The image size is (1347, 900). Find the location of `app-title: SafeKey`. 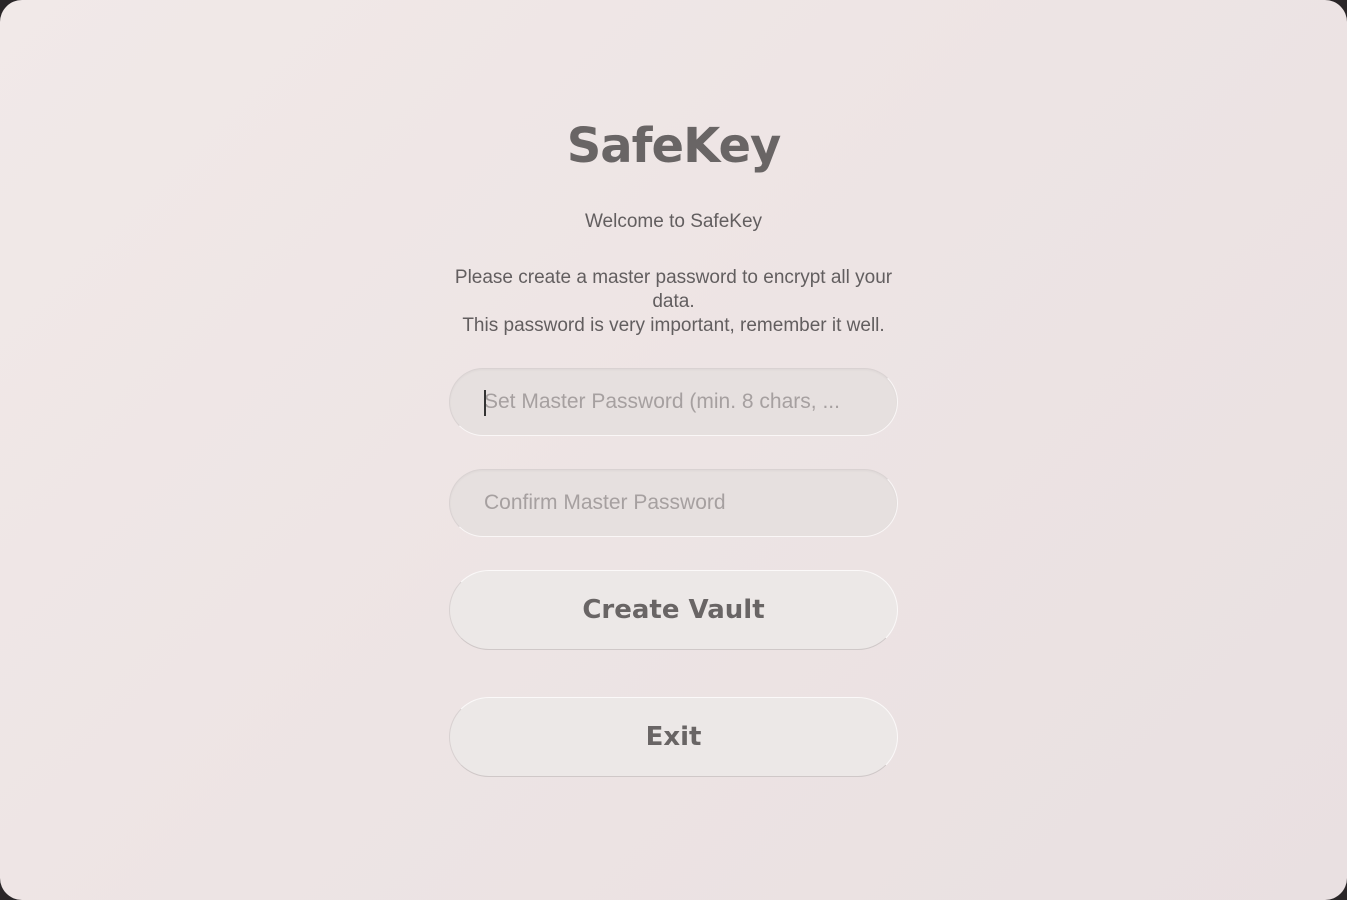

app-title: SafeKey is located at coordinates (674, 146).